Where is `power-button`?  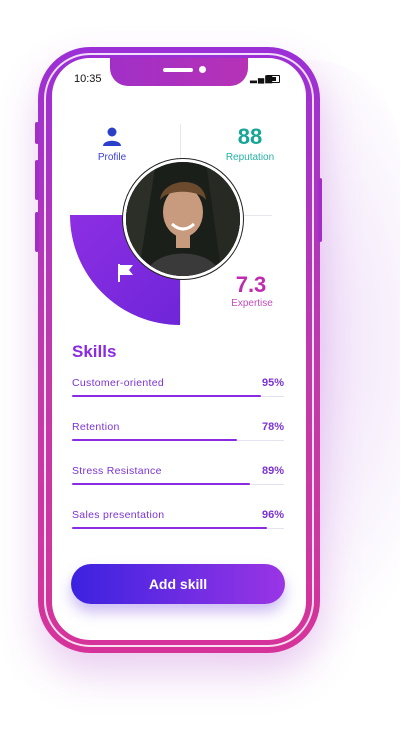 power-button is located at coordinates (320, 210).